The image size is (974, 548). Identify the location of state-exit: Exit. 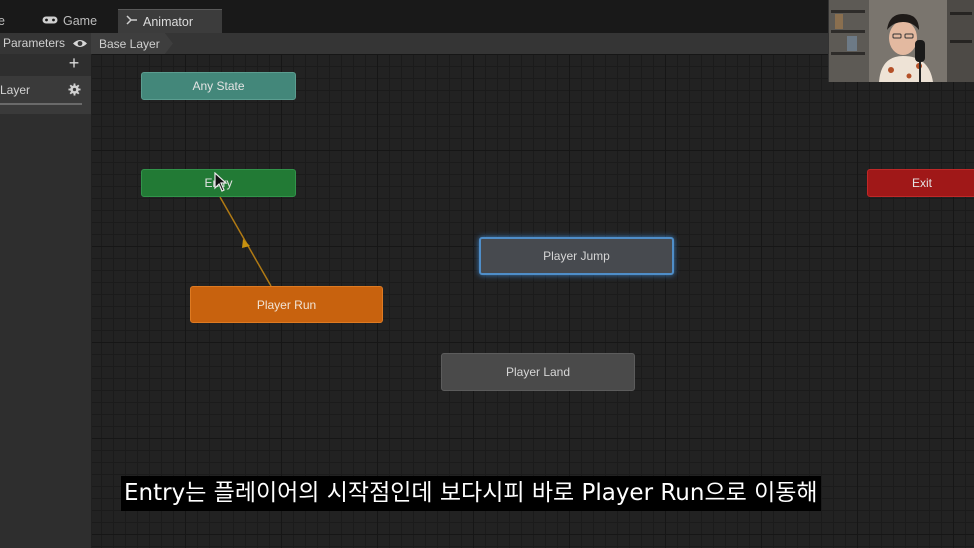
(920, 183).